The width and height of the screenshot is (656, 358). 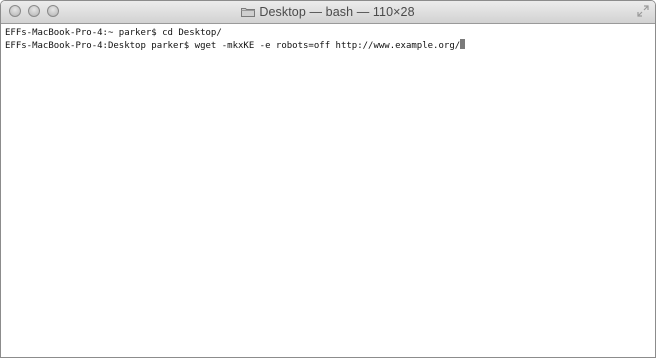 I want to click on window-title: Desktop — bash — 110×28, so click(x=337, y=12).